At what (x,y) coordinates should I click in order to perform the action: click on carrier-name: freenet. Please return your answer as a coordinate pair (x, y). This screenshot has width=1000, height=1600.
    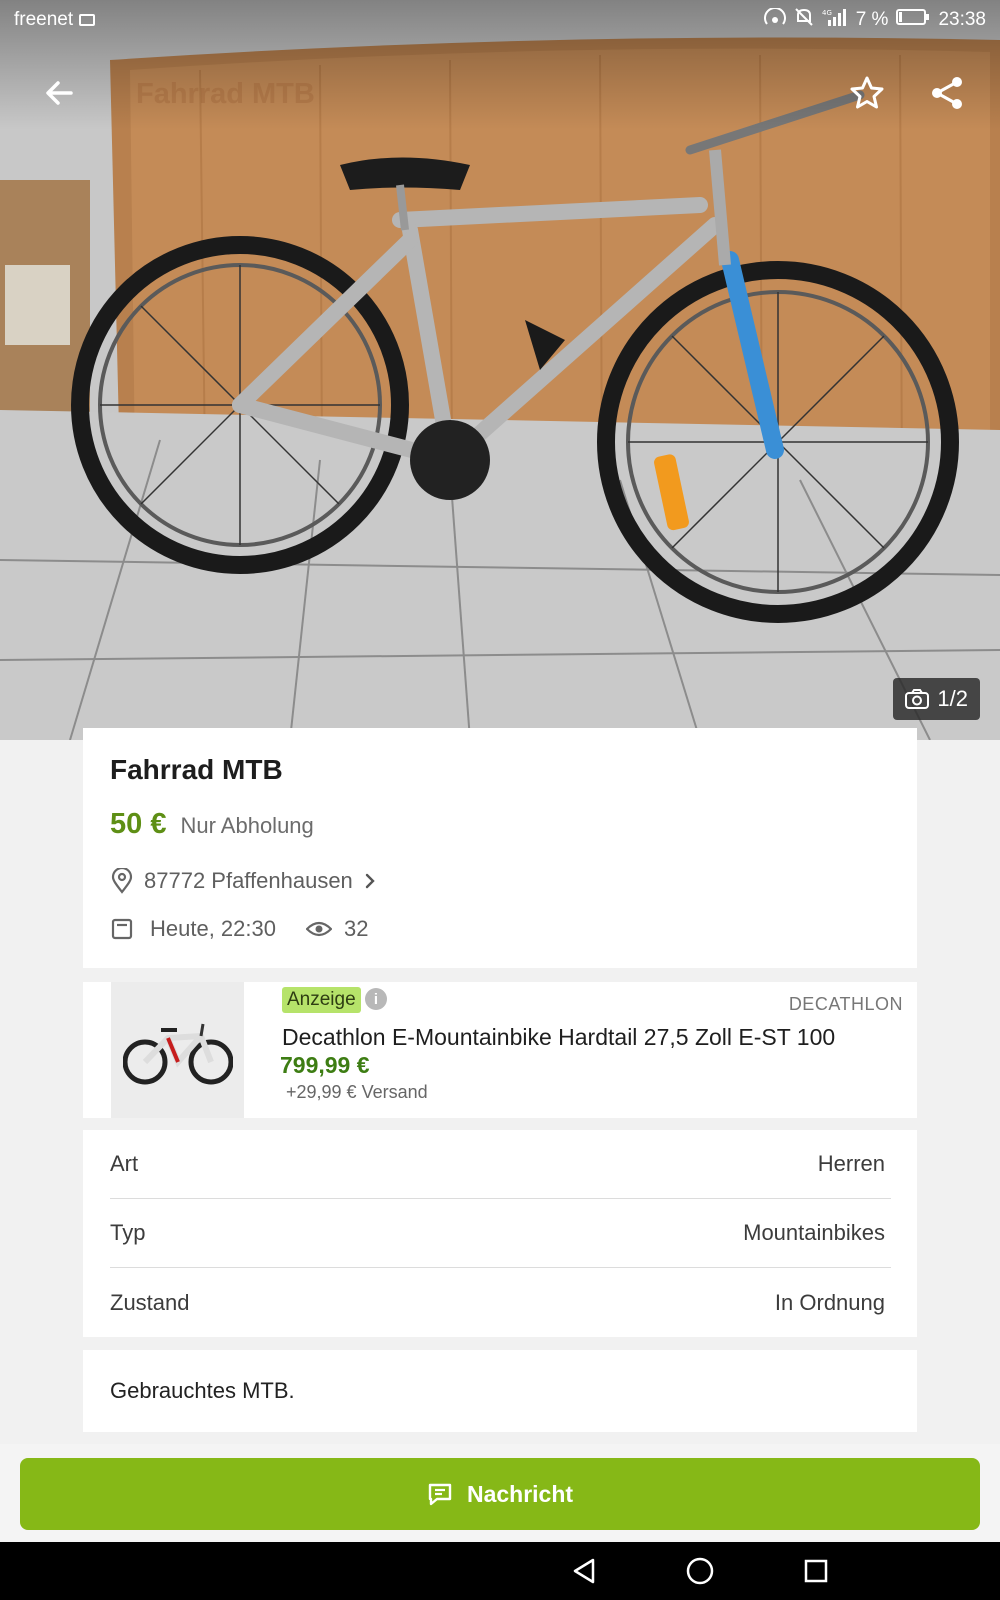
    Looking at the image, I should click on (44, 19).